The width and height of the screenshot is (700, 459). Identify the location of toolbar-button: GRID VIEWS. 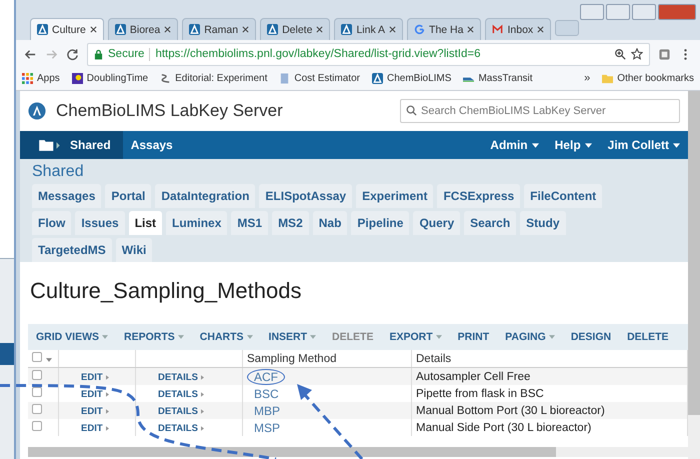
(72, 337).